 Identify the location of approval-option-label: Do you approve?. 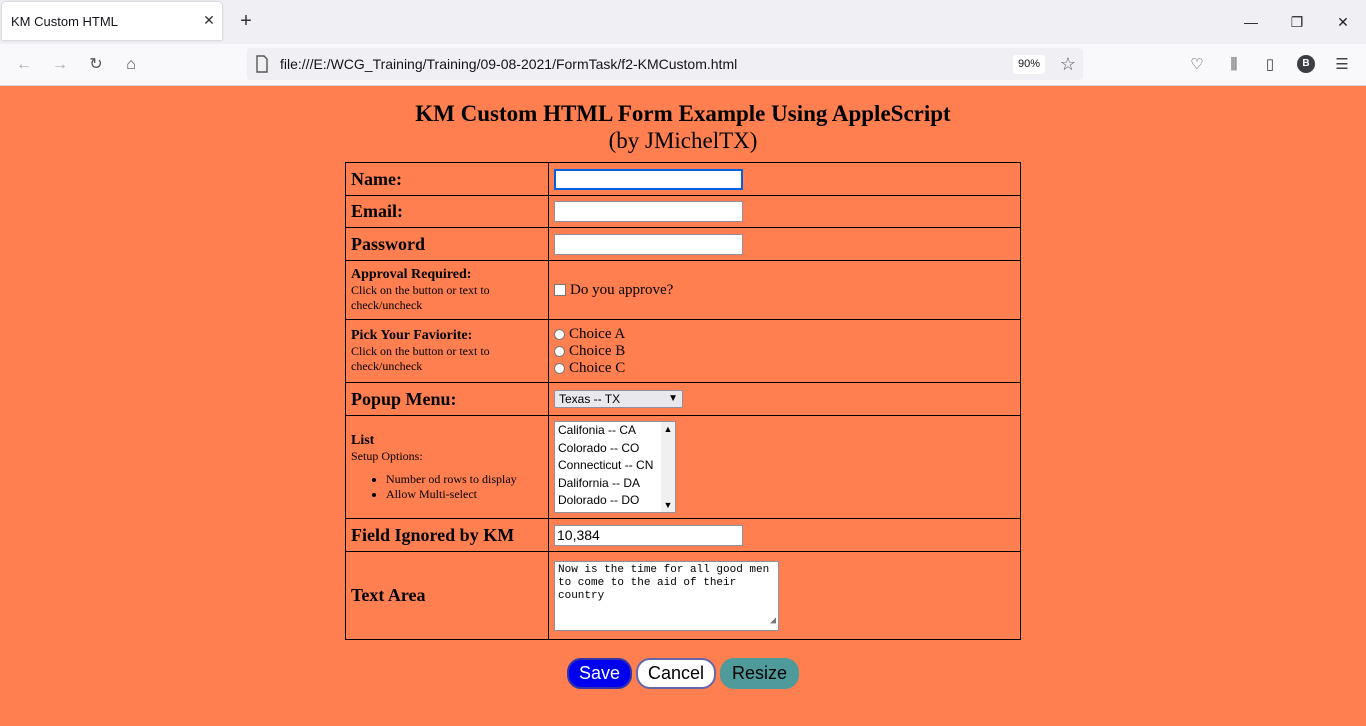
(621, 290).